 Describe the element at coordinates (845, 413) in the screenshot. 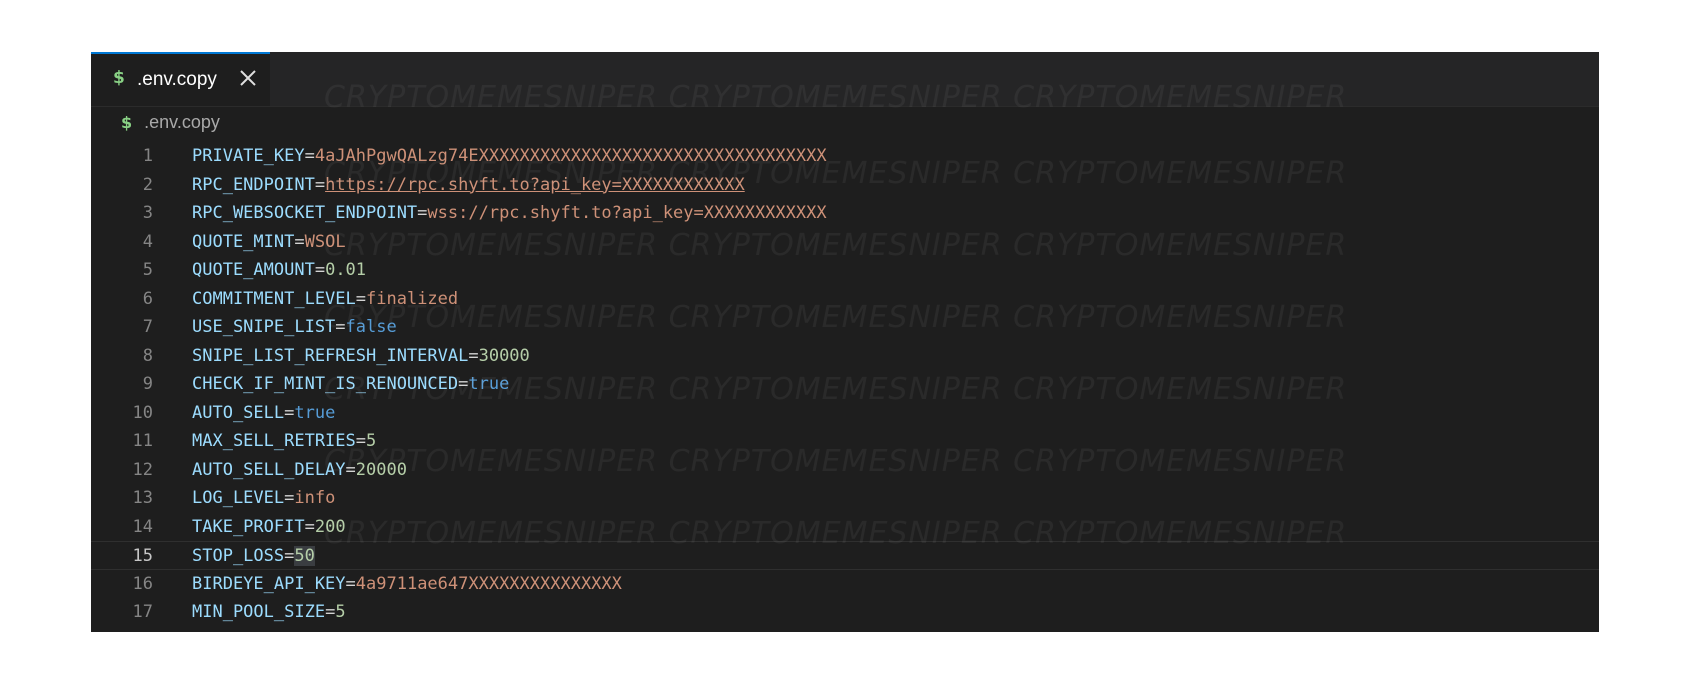

I see `code-line: 10 AUTO_SELL=true` at that location.